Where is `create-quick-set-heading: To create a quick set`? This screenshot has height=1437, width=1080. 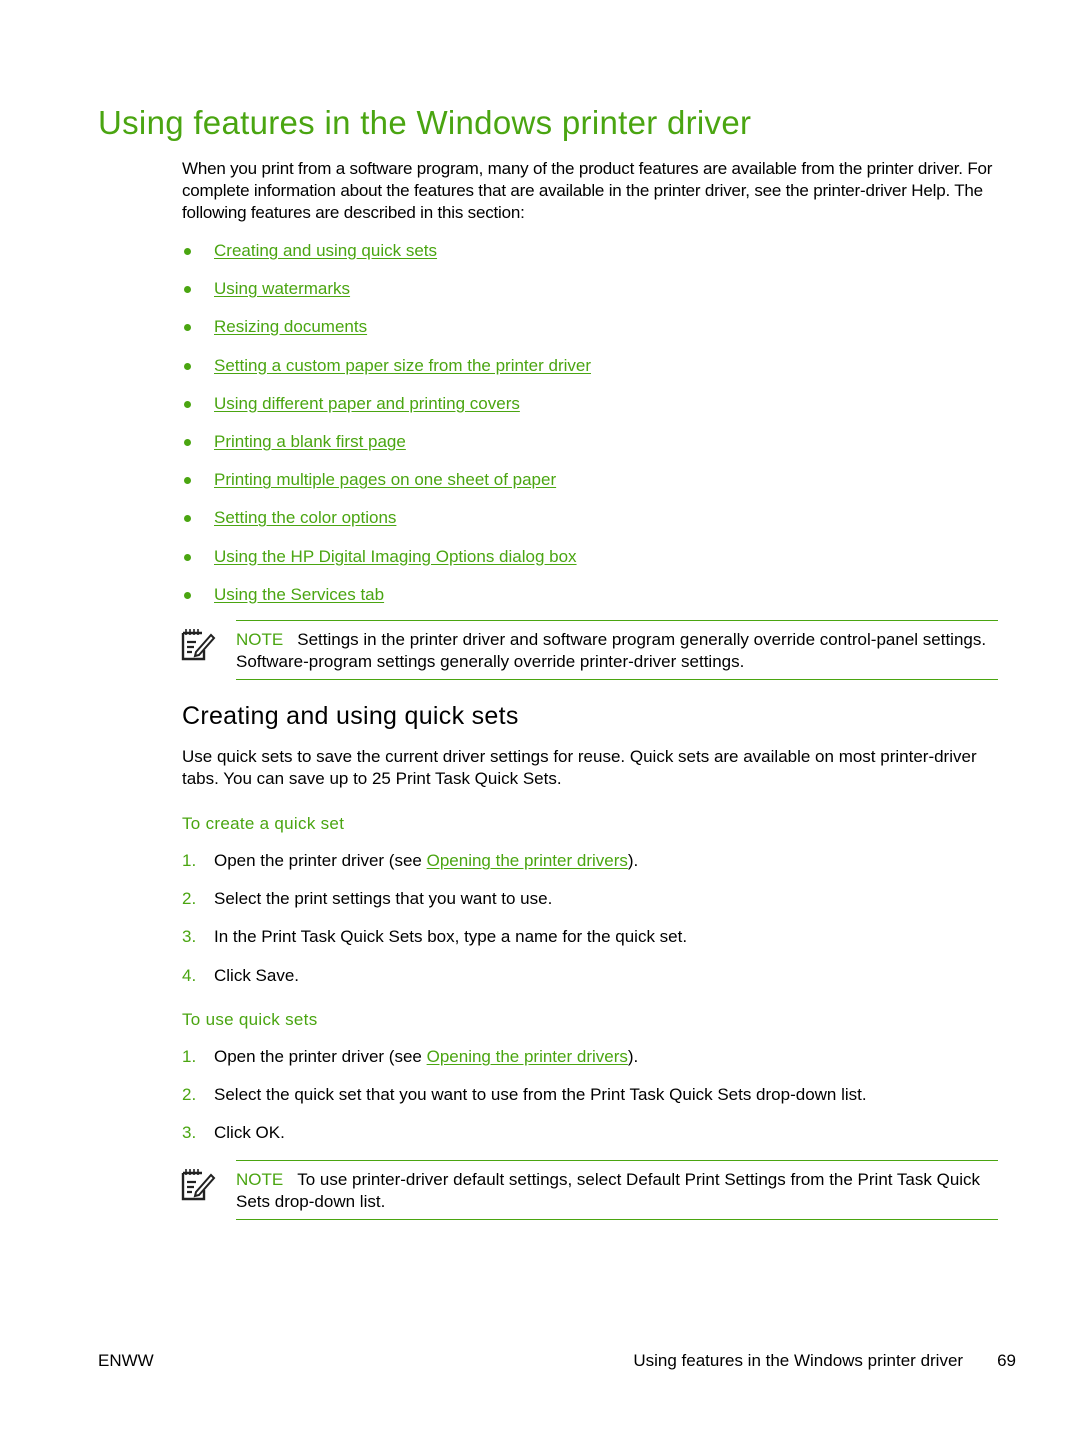 create-quick-set-heading: To create a quick set is located at coordinates (263, 823).